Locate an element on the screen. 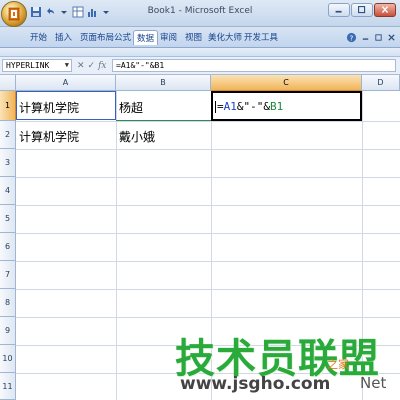 Image resolution: width=400 pixels, height=400 pixels. cell-c1-formula: =A1&"-"&B1 is located at coordinates (249, 106).